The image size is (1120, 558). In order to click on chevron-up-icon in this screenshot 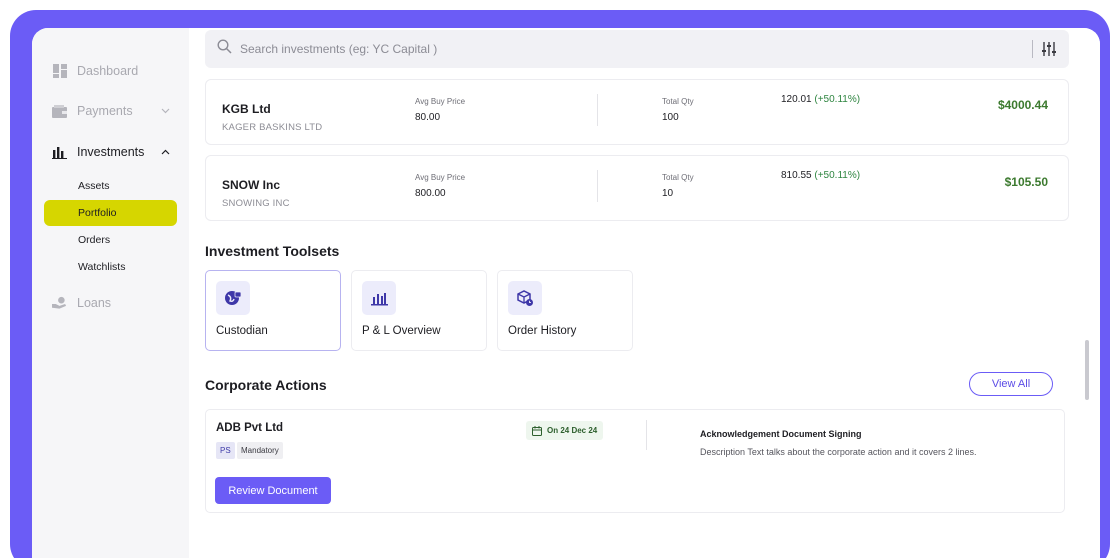, I will do `click(165, 152)`.